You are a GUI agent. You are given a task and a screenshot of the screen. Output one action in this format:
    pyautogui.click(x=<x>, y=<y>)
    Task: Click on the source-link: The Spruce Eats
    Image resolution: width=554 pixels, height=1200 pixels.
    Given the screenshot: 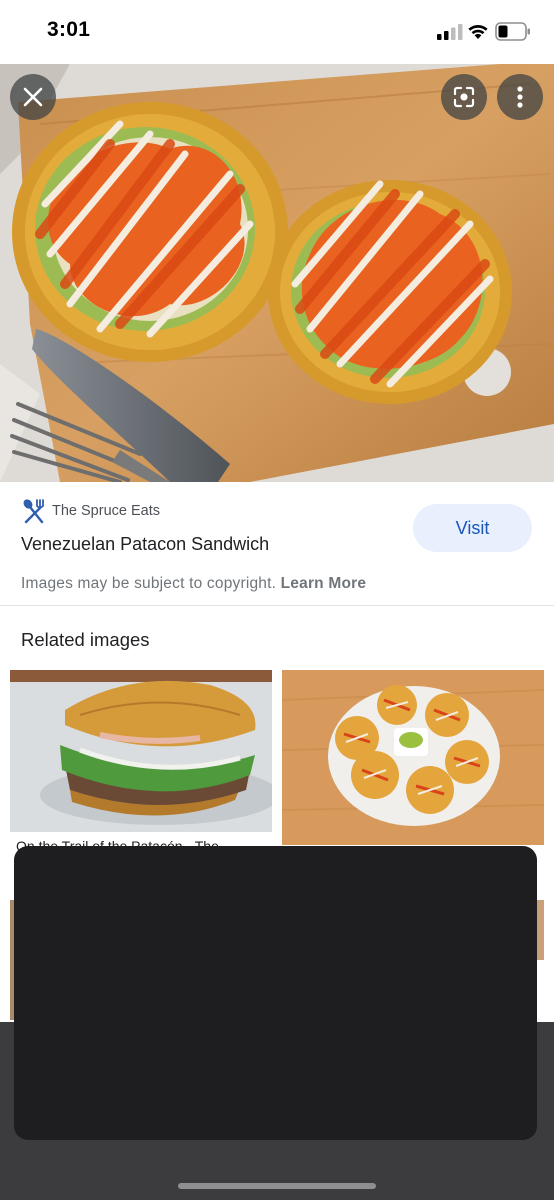 What is the action you would take?
    pyautogui.click(x=90, y=511)
    